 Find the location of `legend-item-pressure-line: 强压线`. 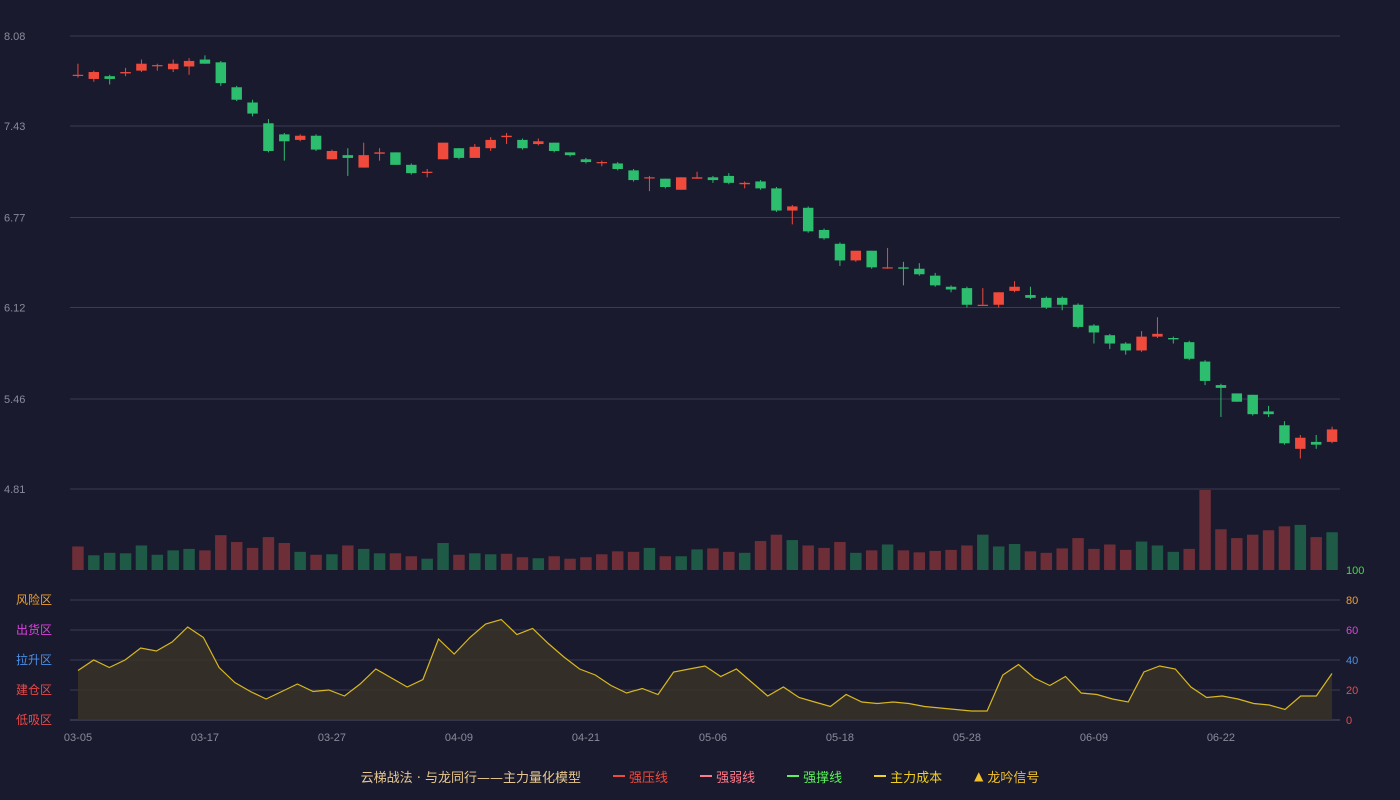

legend-item-pressure-line: 强压线 is located at coordinates (640, 776).